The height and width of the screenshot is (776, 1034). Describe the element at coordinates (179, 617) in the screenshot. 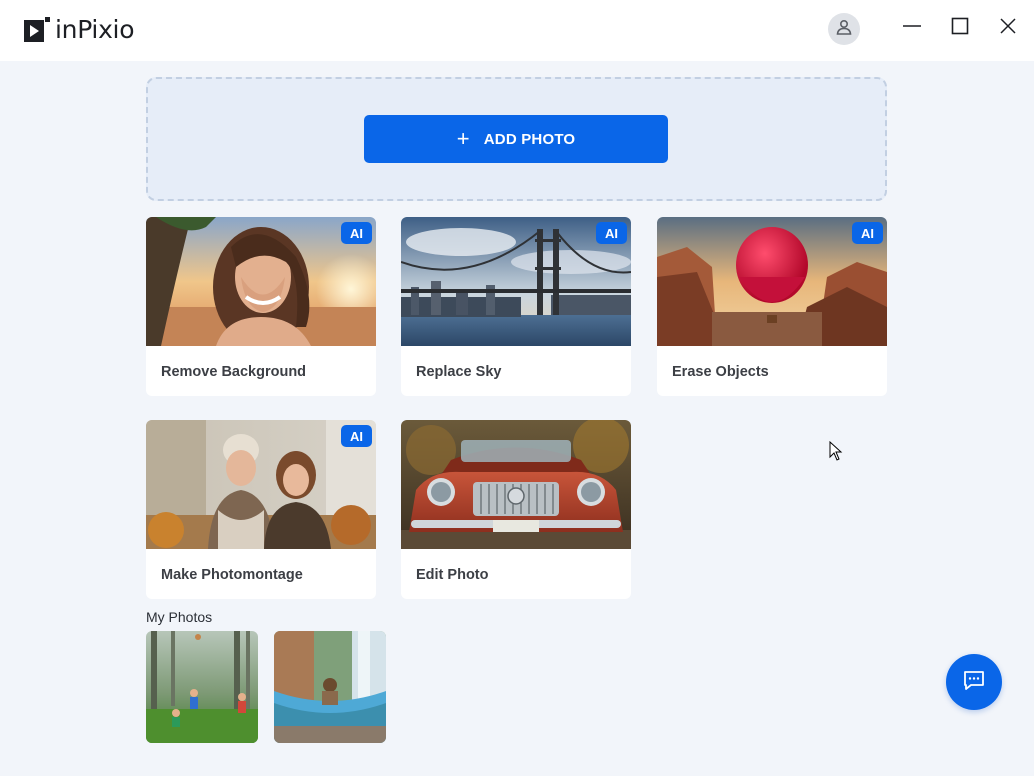

I see `my-photos-heading: My Photos` at that location.